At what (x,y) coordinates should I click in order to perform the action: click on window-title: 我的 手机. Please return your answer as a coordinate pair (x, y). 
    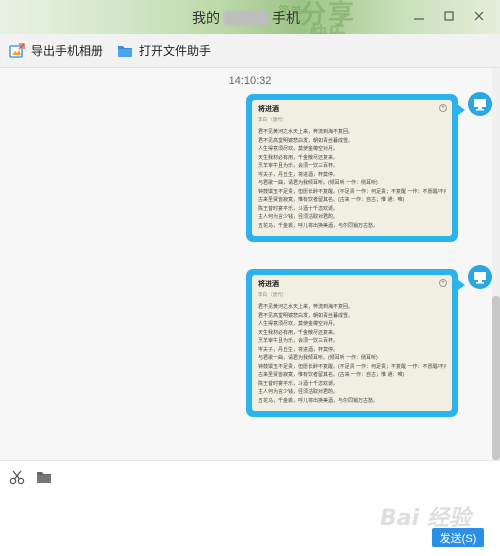
    Looking at the image, I should click on (246, 18).